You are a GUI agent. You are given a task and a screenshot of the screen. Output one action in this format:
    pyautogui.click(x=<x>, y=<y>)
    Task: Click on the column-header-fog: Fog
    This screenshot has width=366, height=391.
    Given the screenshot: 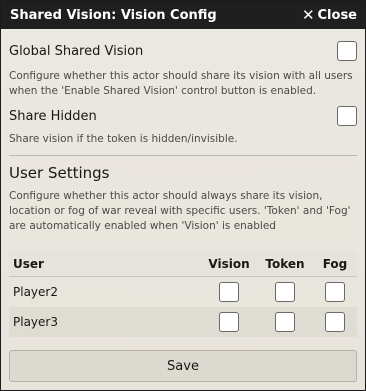 What is the action you would take?
    pyautogui.click(x=335, y=263)
    